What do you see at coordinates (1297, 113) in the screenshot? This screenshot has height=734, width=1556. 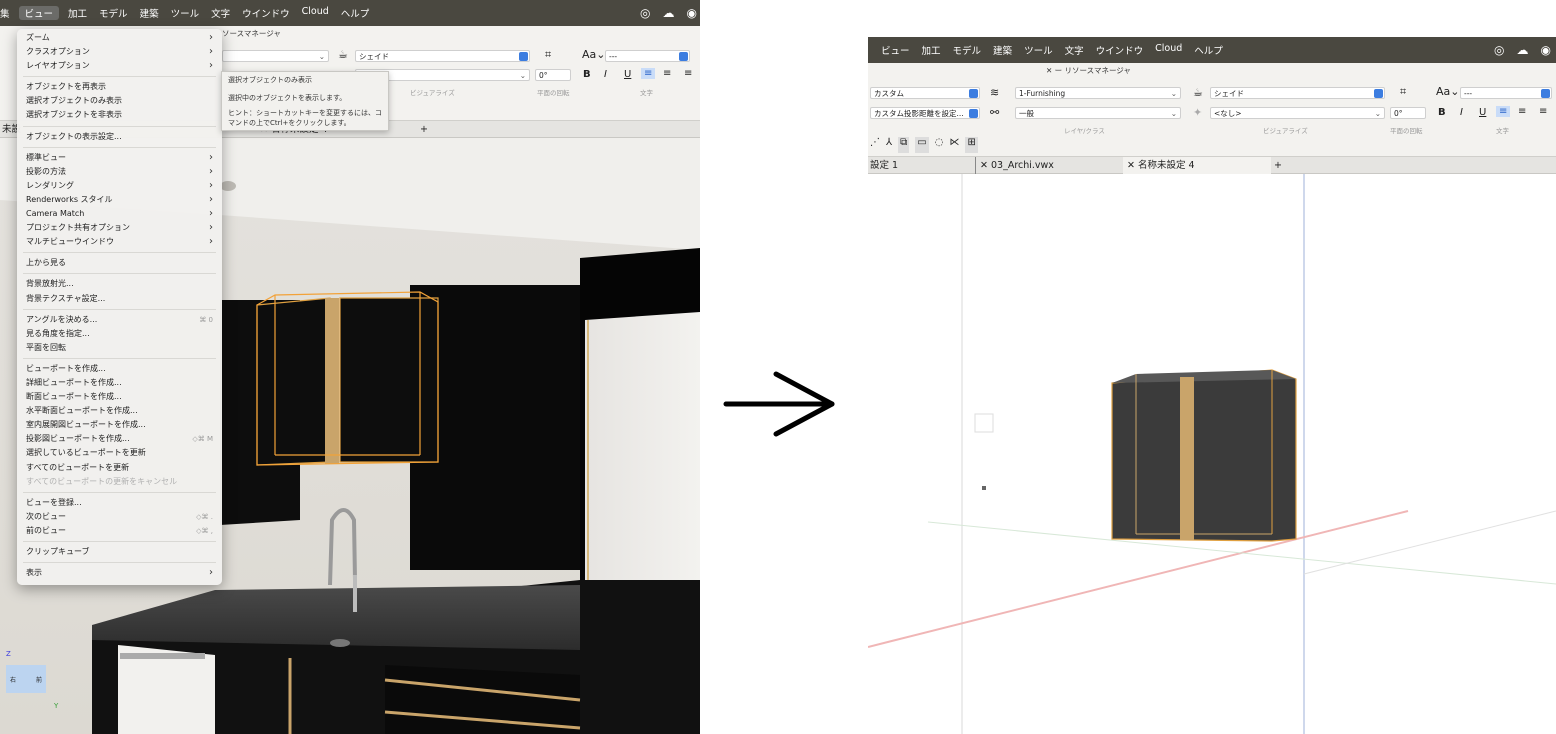 I see `lighting-field: <なし> ⌄` at bounding box center [1297, 113].